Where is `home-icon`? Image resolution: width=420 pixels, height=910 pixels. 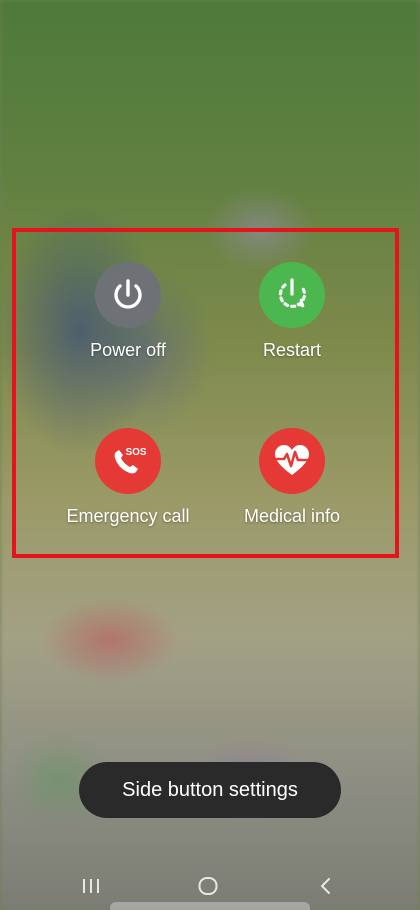 home-icon is located at coordinates (208, 886).